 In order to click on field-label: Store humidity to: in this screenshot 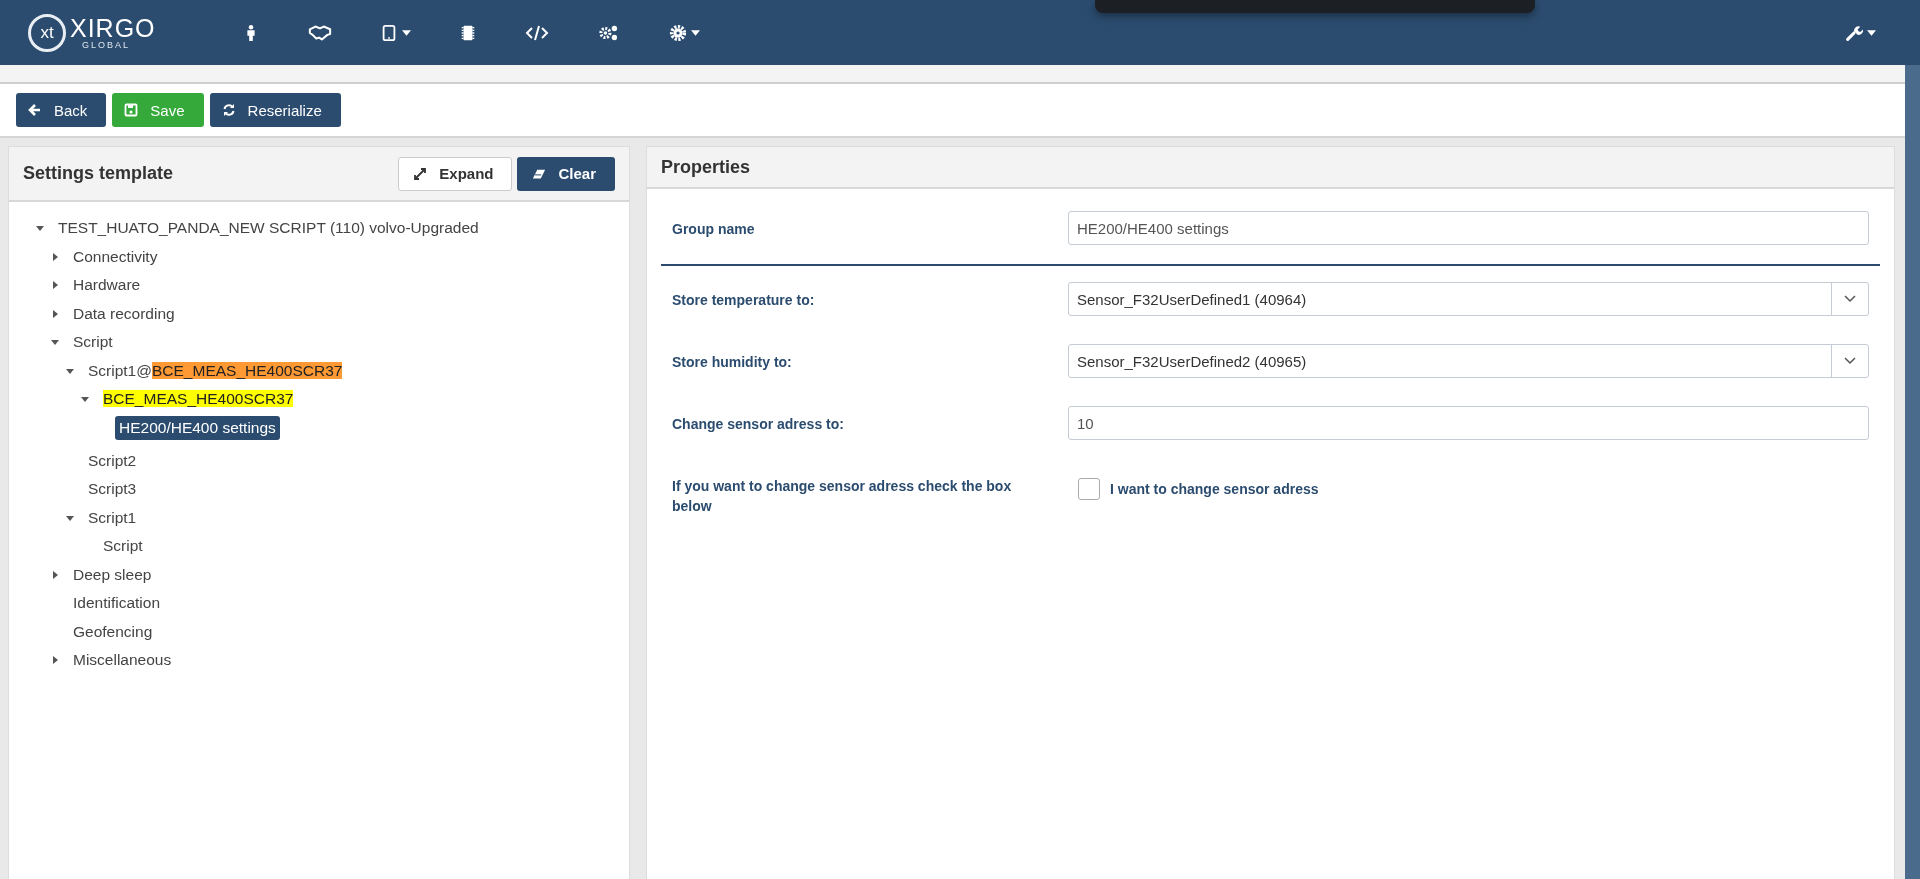, I will do `click(732, 362)`.